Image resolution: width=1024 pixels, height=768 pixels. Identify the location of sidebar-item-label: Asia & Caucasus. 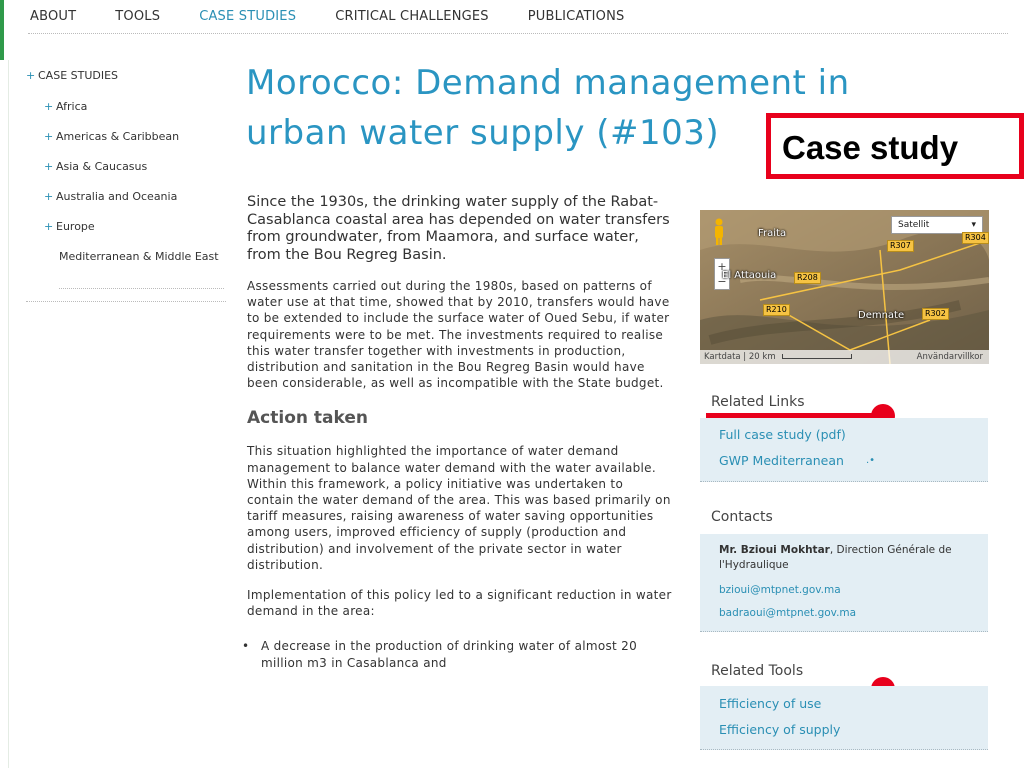
(102, 166).